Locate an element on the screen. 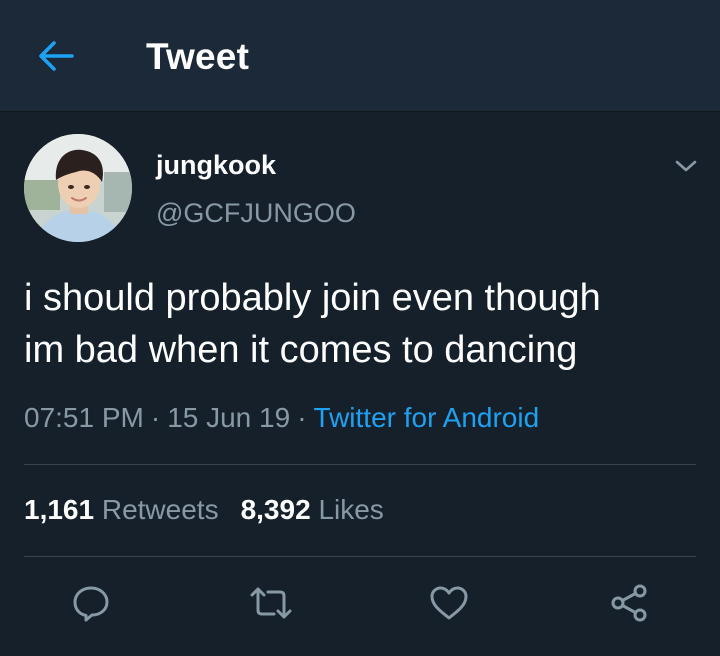  tweet-metadata: 07:51 PM · 15 Jun 19 · Twitter for Android is located at coordinates (281, 418).